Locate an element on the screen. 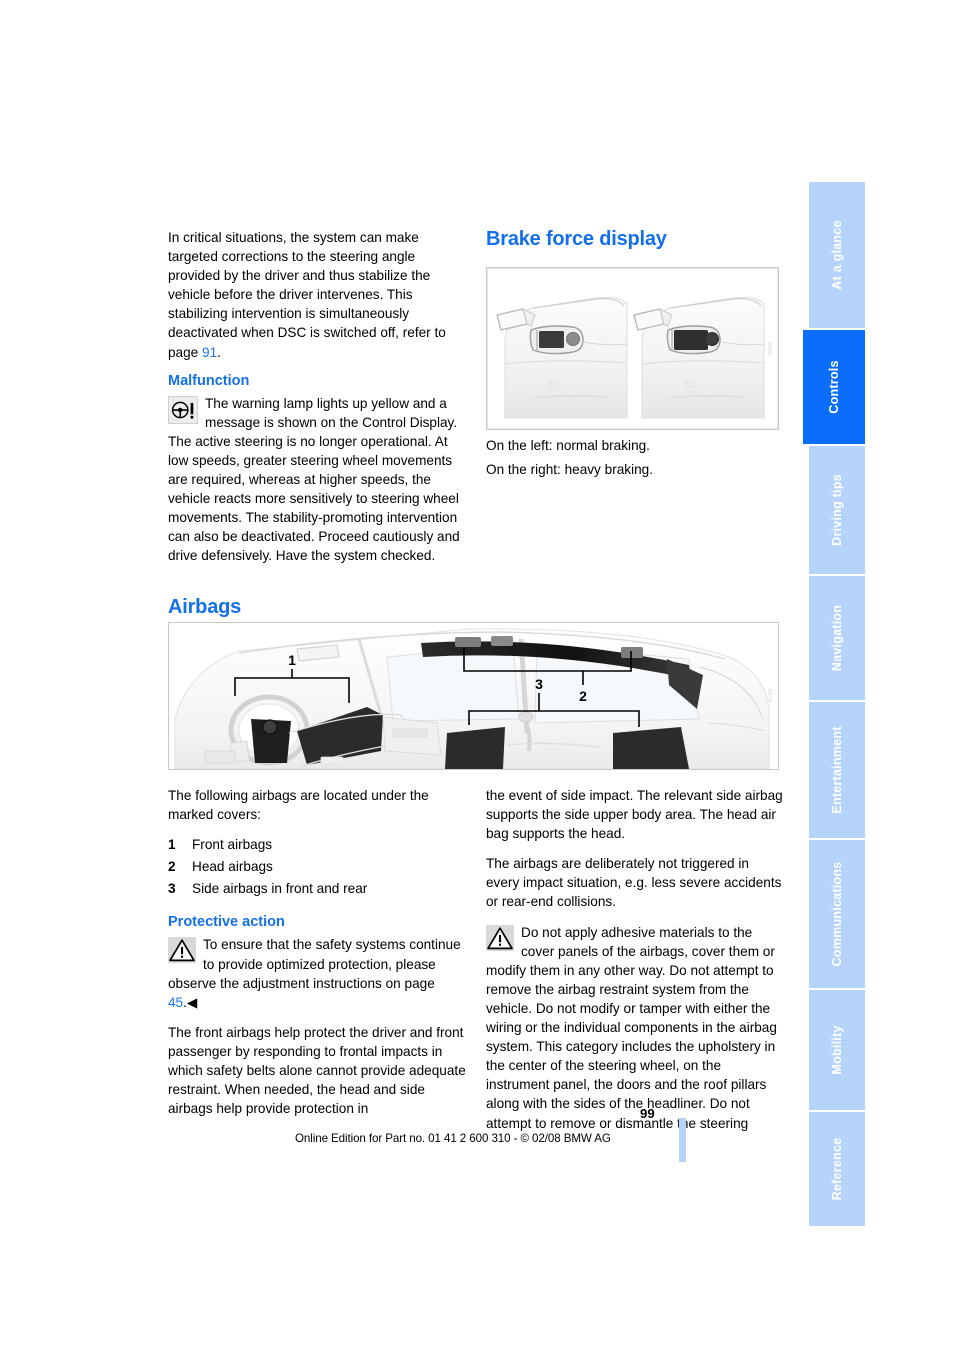  callout-label: Front airbags is located at coordinates (232, 845).